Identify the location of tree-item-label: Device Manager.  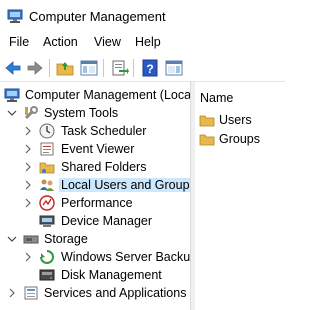
(107, 221).